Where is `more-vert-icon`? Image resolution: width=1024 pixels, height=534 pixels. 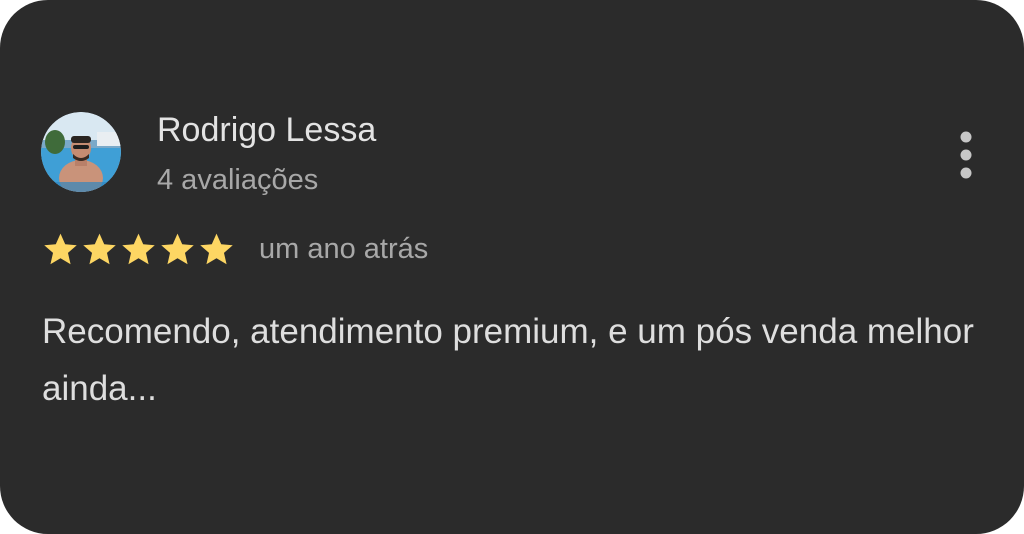 more-vert-icon is located at coordinates (966, 155).